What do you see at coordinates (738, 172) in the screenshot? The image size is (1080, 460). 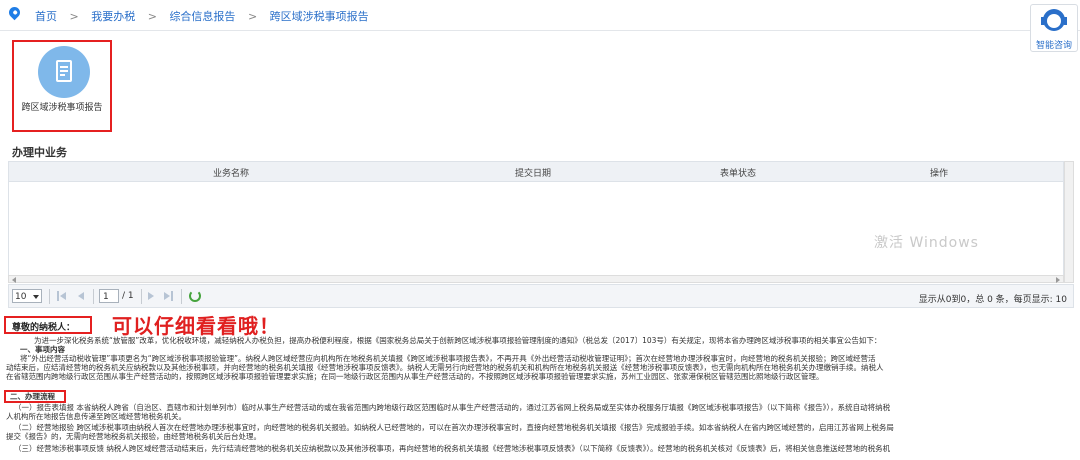 I see `column-header-form-status: 表单状态` at bounding box center [738, 172].